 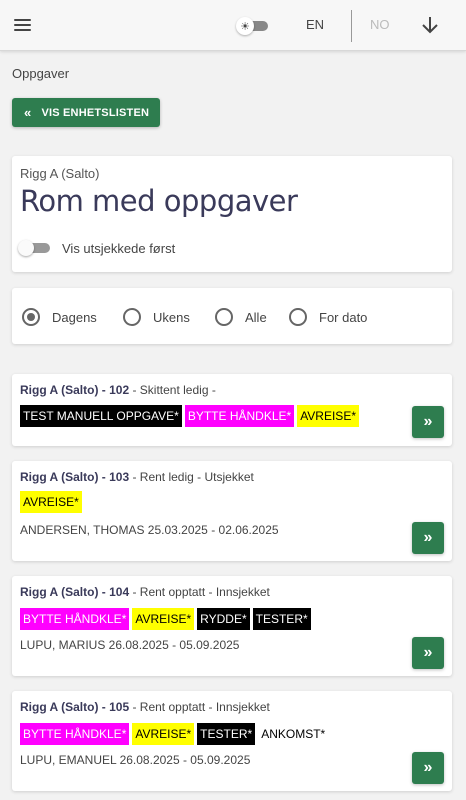 I want to click on theme-toggle: ☀, so click(x=253, y=26).